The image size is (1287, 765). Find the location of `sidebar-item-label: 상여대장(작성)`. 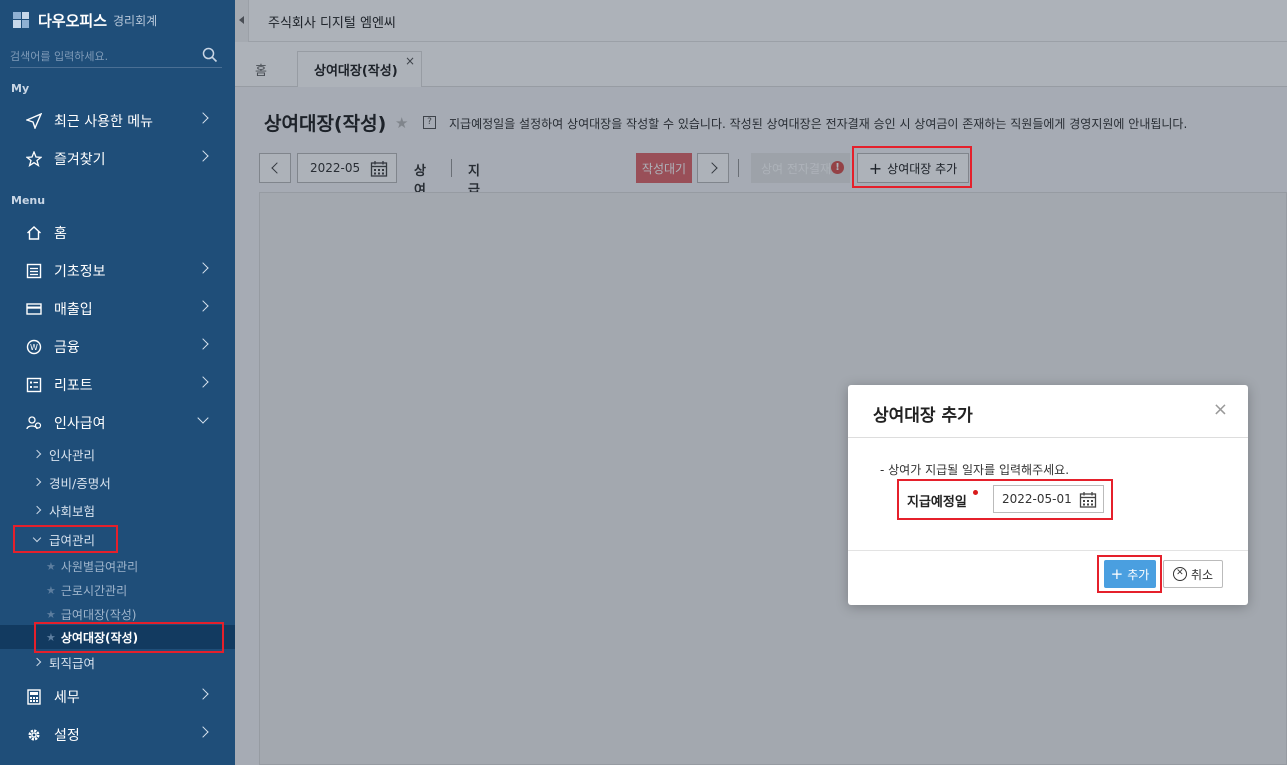

sidebar-item-label: 상여대장(작성) is located at coordinates (99, 637).